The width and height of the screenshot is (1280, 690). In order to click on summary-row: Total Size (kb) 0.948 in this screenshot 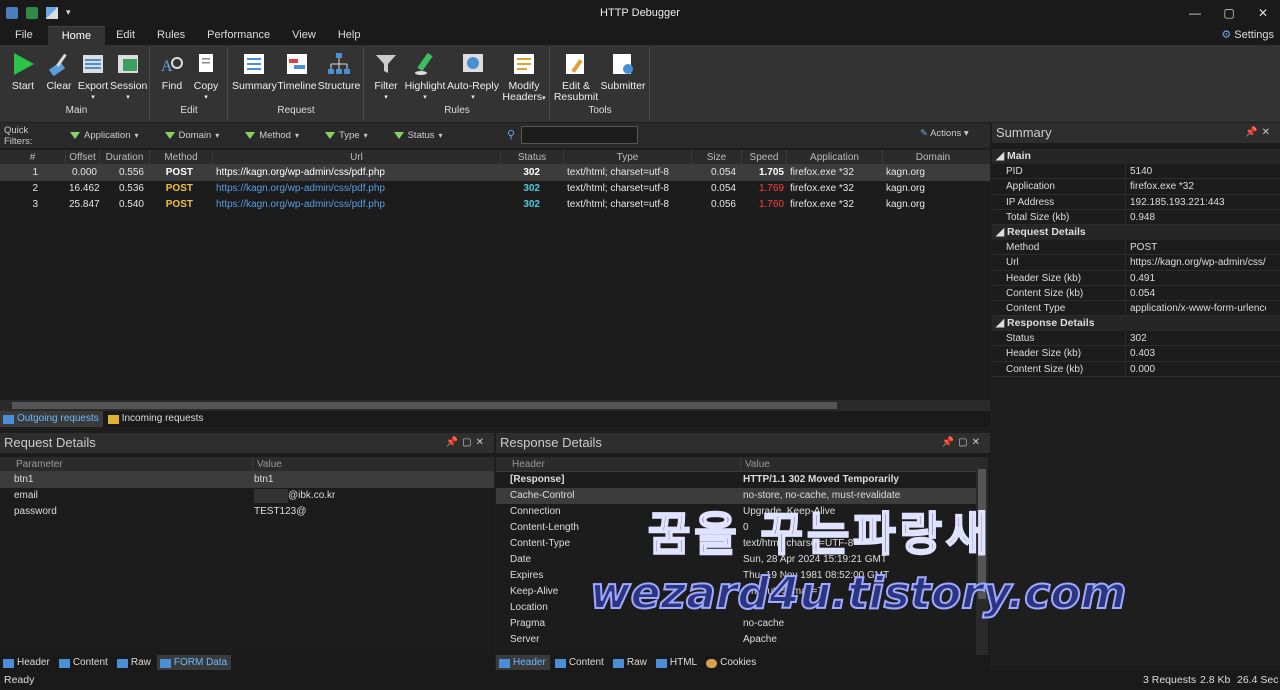, I will do `click(1136, 217)`.